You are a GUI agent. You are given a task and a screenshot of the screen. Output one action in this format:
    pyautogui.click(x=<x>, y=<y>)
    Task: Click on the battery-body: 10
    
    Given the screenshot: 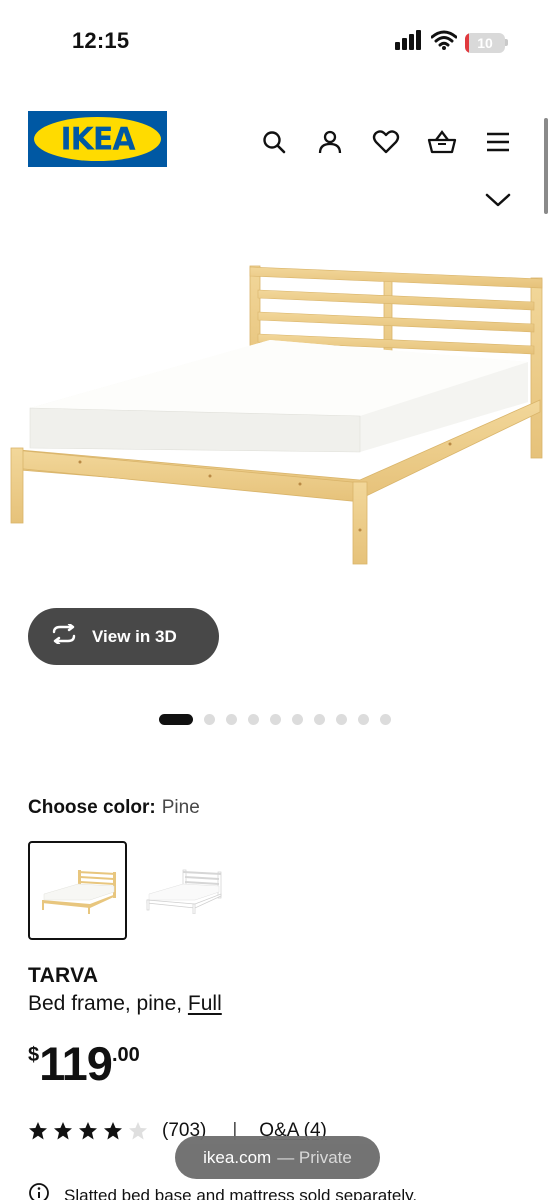 What is the action you would take?
    pyautogui.click(x=485, y=42)
    